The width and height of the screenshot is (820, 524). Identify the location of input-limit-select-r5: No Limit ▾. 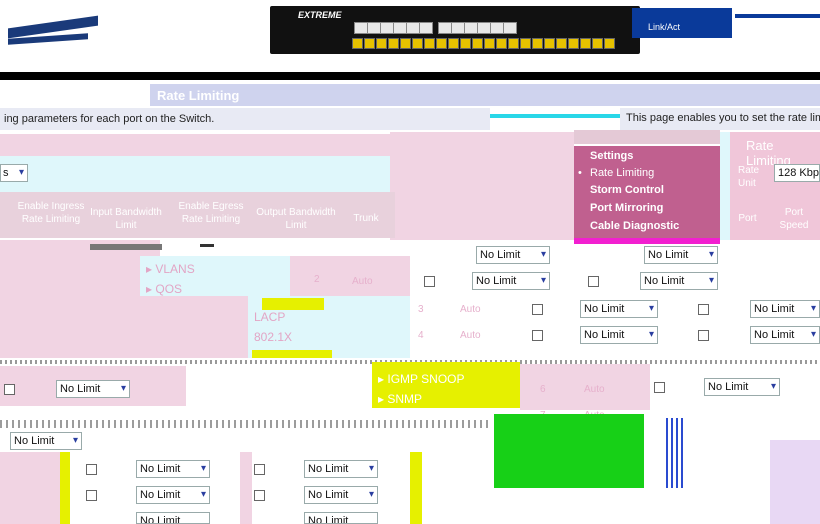
(742, 387).